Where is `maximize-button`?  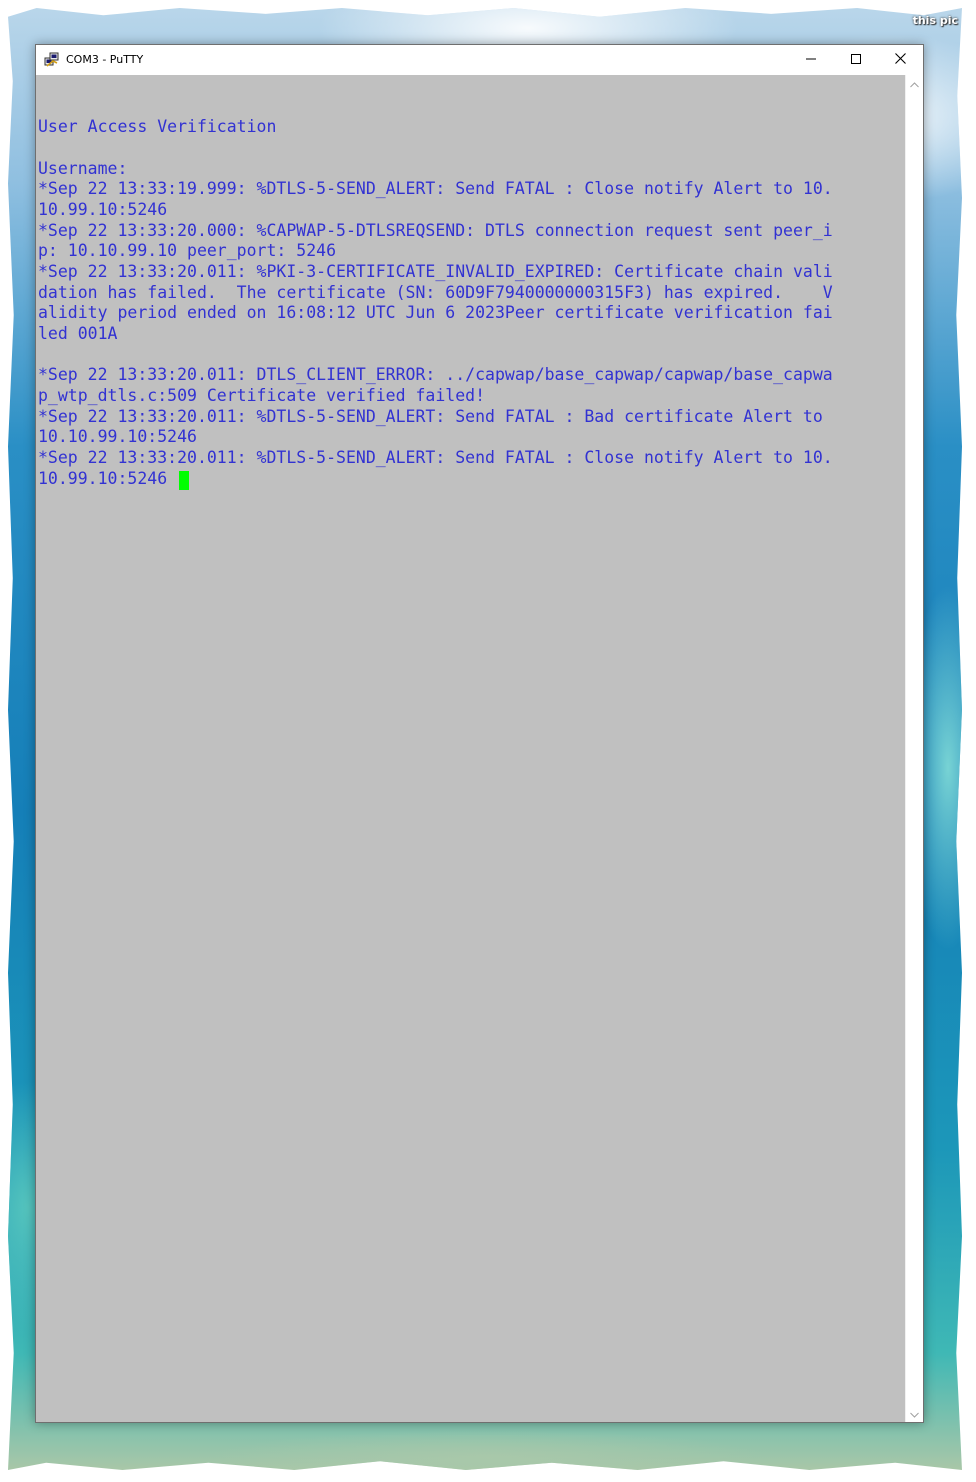 maximize-button is located at coordinates (855, 59).